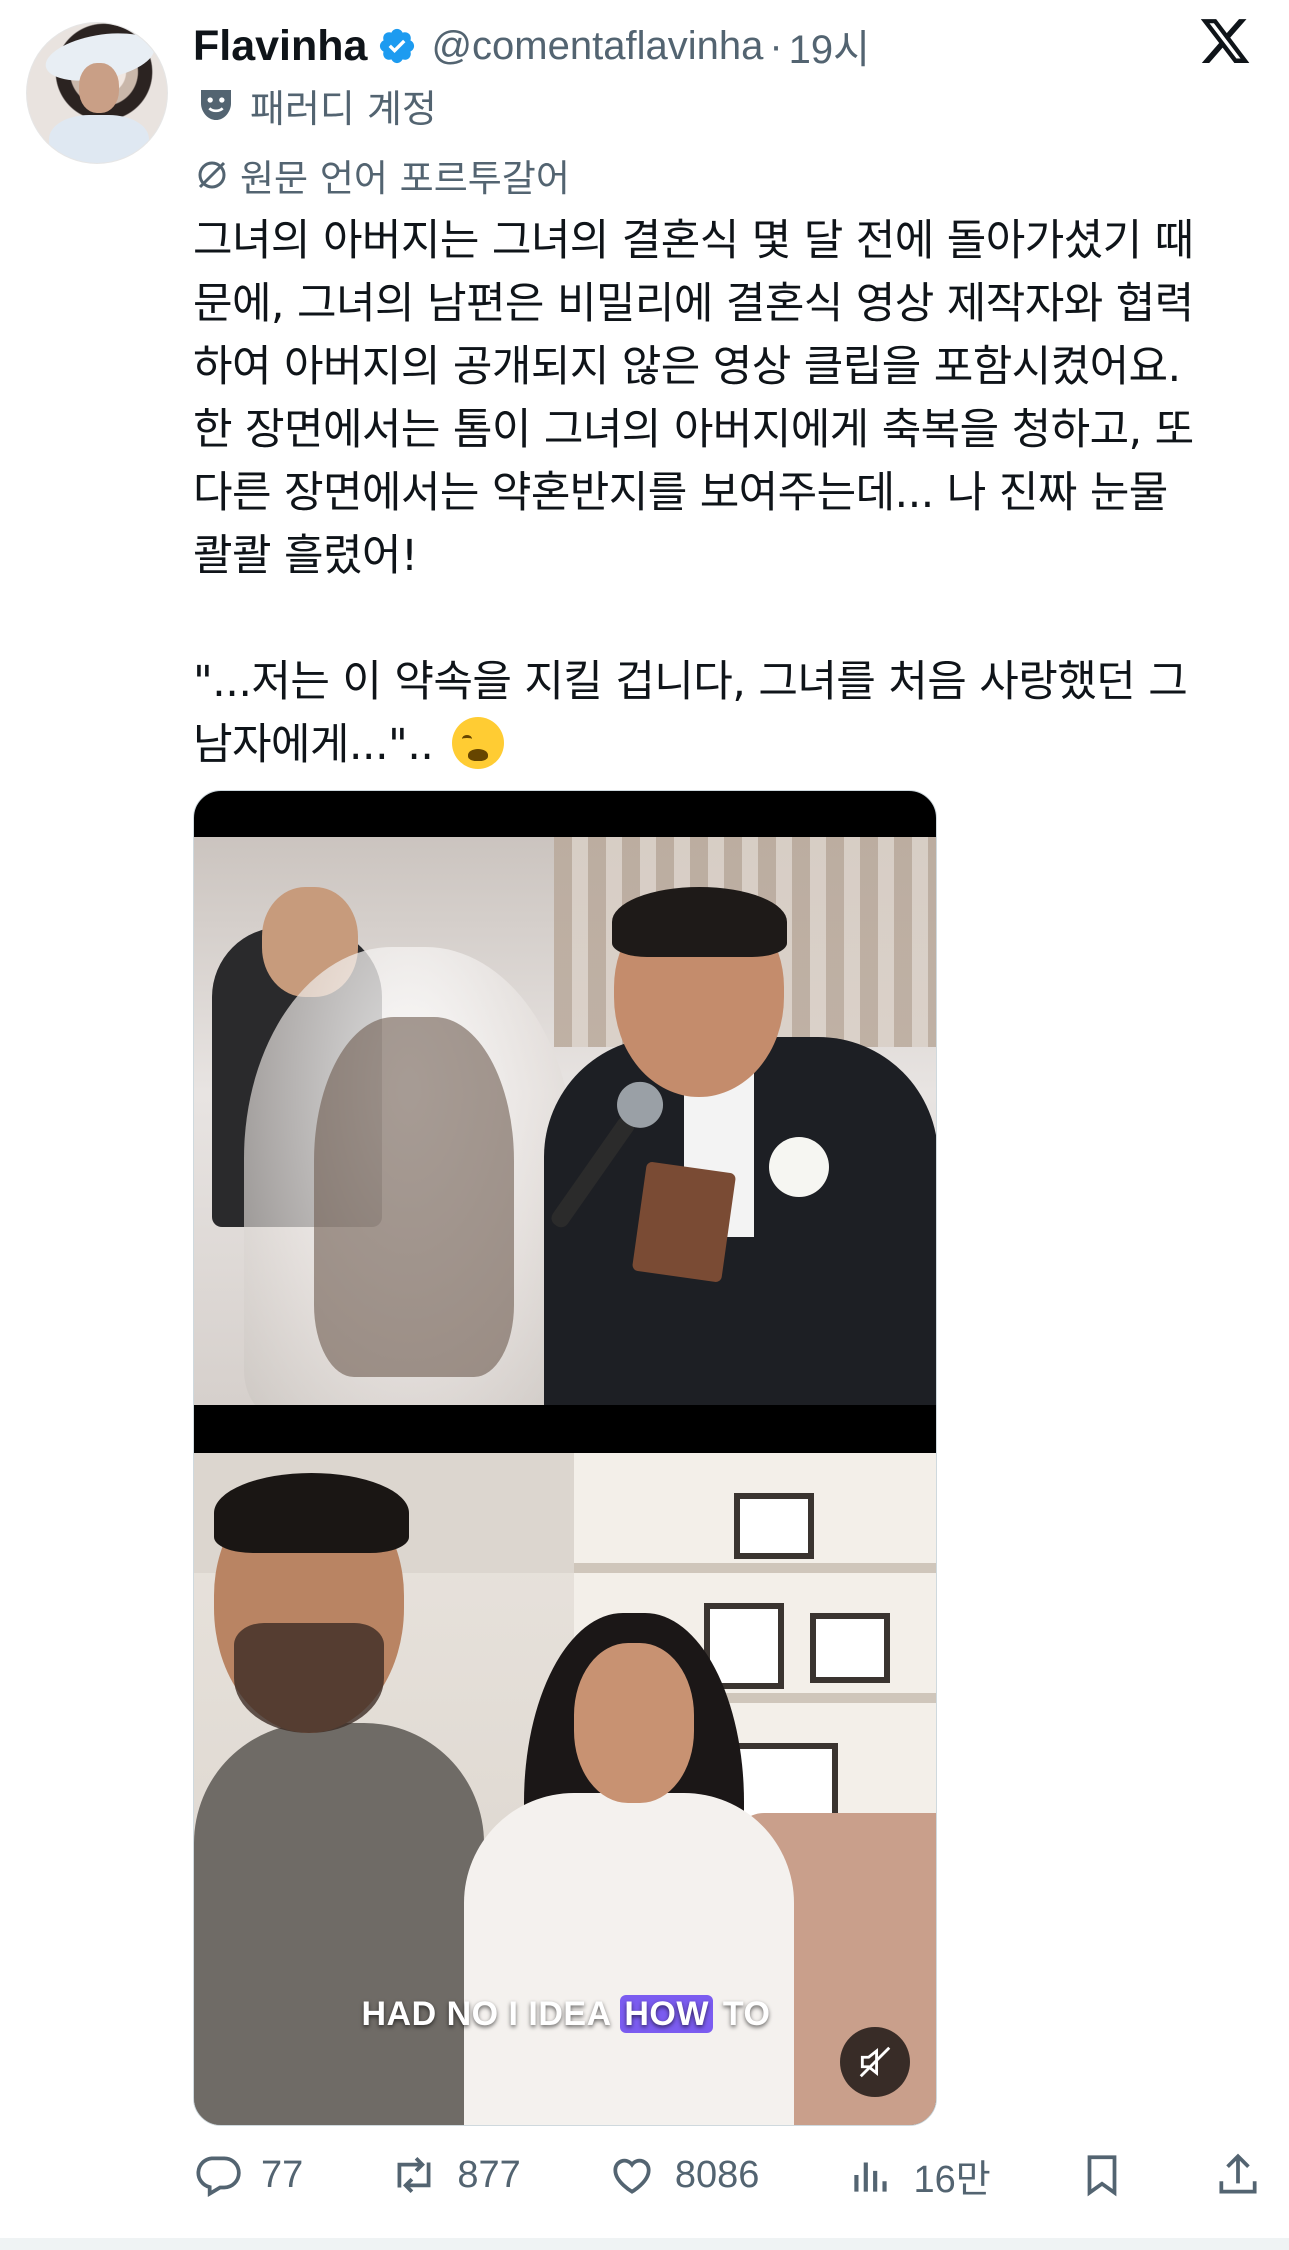  I want to click on scene-vow-book, so click(684, 1222).